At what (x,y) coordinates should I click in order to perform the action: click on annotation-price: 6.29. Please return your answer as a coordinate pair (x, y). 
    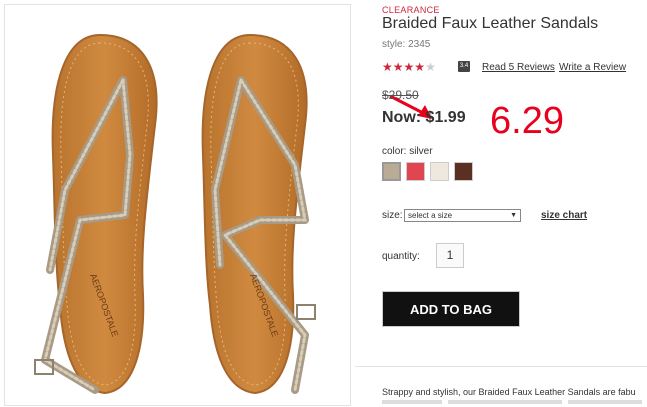
    Looking at the image, I should click on (527, 121).